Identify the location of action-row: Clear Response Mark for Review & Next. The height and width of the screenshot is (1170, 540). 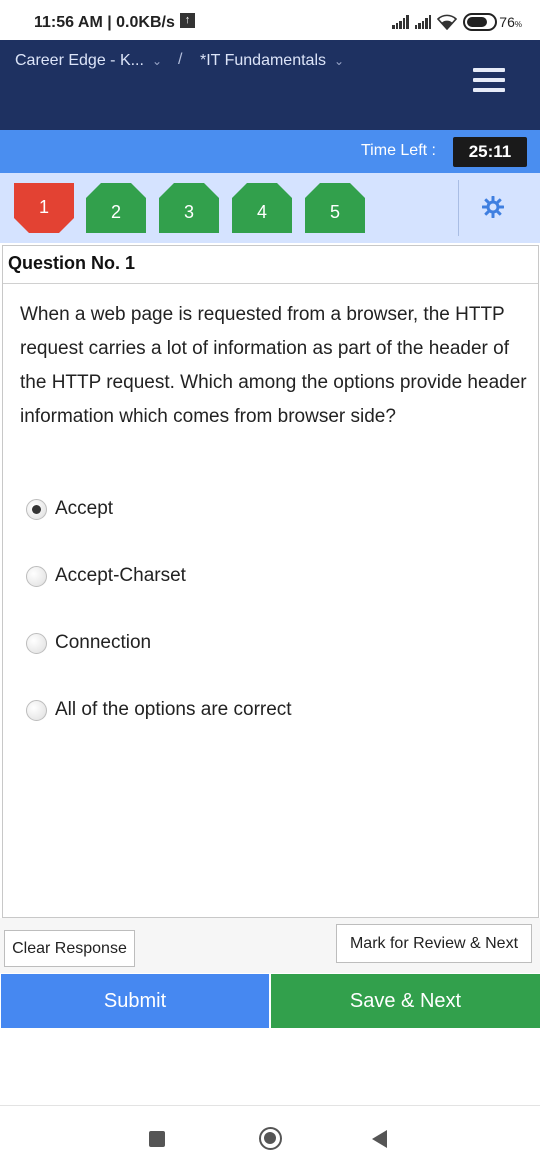
(270, 945).